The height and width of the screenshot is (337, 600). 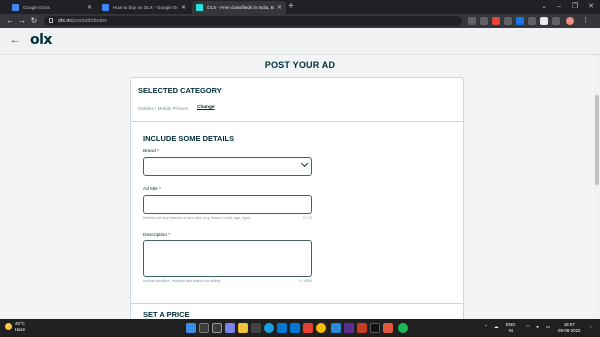 What do you see at coordinates (52, 7) in the screenshot?
I see `tab-google-docs: Google Docs ✕` at bounding box center [52, 7].